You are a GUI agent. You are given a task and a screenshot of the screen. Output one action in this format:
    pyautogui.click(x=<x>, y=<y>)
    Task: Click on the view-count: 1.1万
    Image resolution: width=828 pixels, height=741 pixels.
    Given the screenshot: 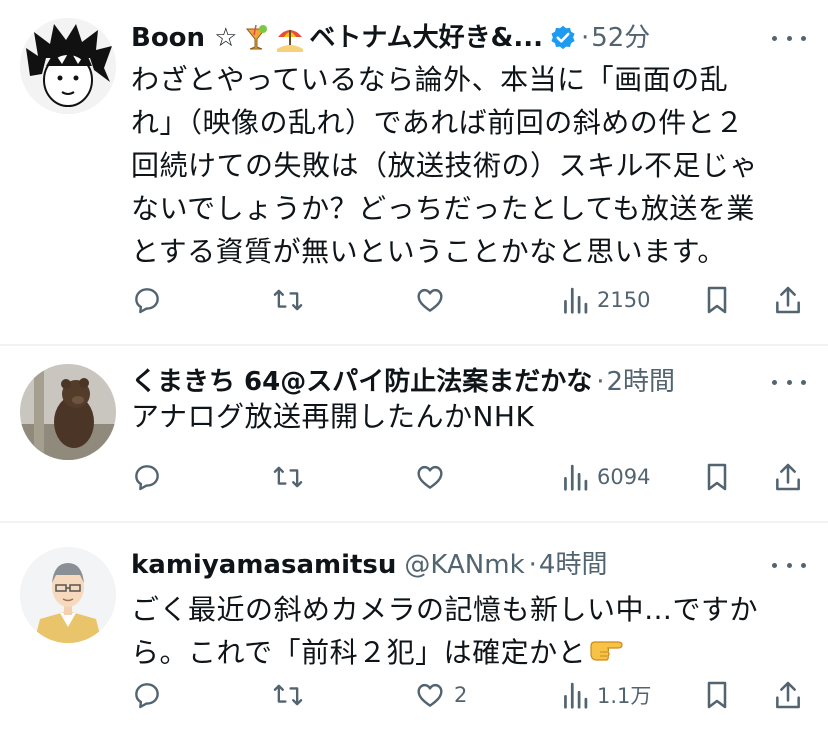 What is the action you would take?
    pyautogui.click(x=624, y=696)
    